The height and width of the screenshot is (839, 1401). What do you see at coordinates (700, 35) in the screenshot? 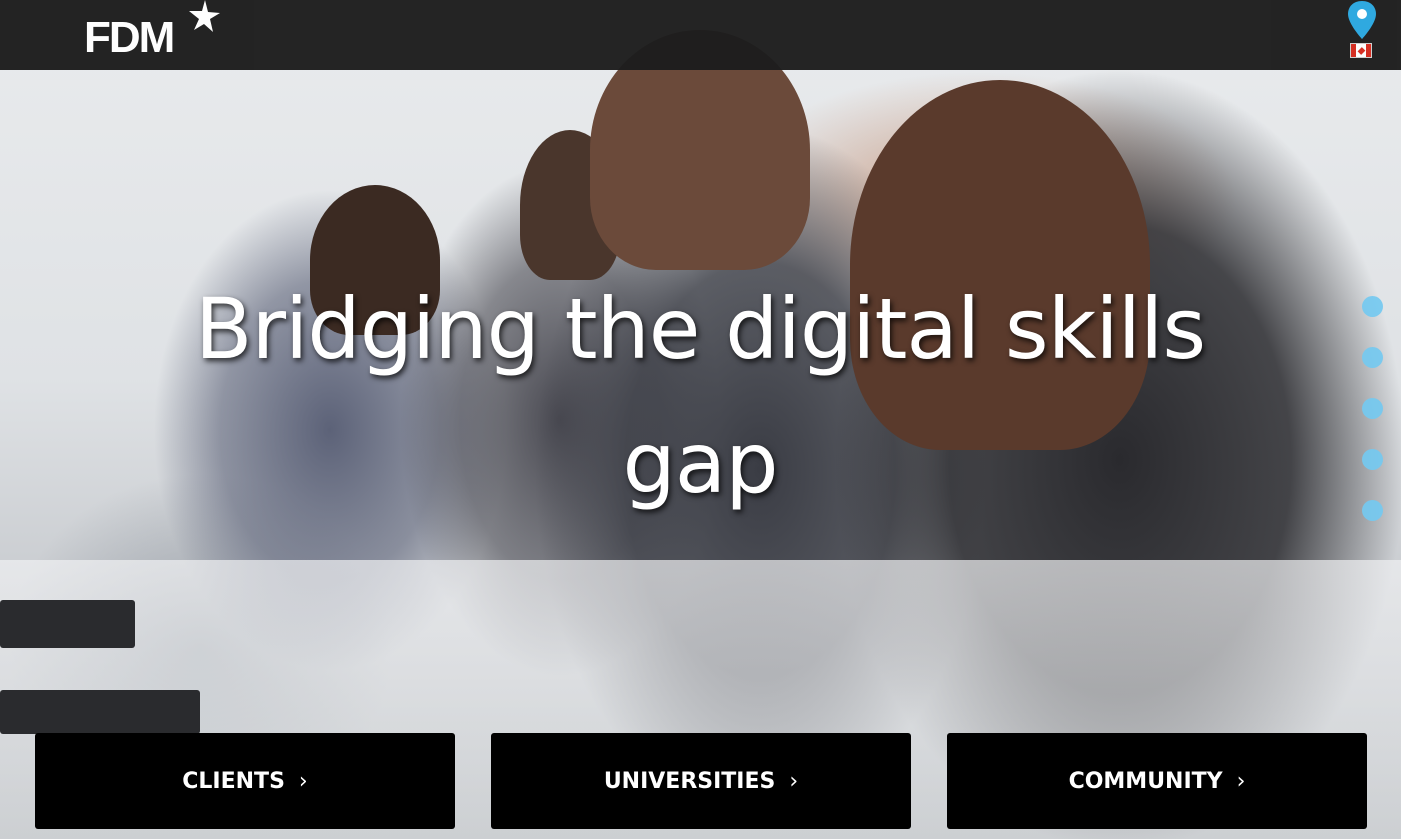
I see `top-nav-bar: FDM` at bounding box center [700, 35].